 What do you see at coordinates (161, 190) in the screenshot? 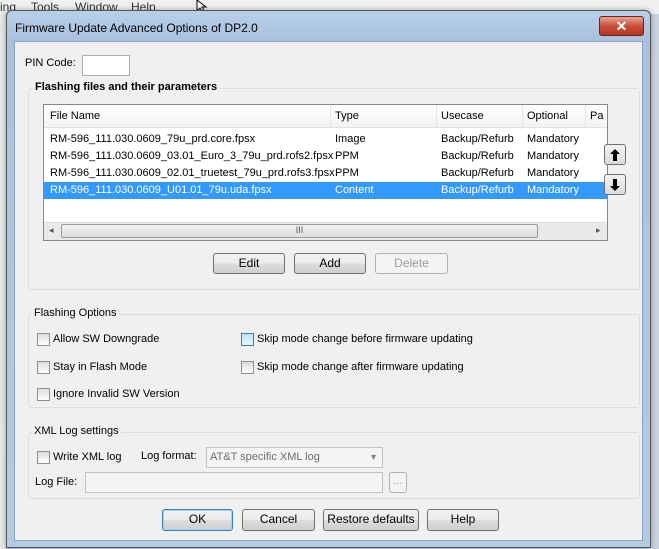
I see `cell-file-name: RM-596_111.030.0609_U01.01_79u.uda.fpsx` at bounding box center [161, 190].